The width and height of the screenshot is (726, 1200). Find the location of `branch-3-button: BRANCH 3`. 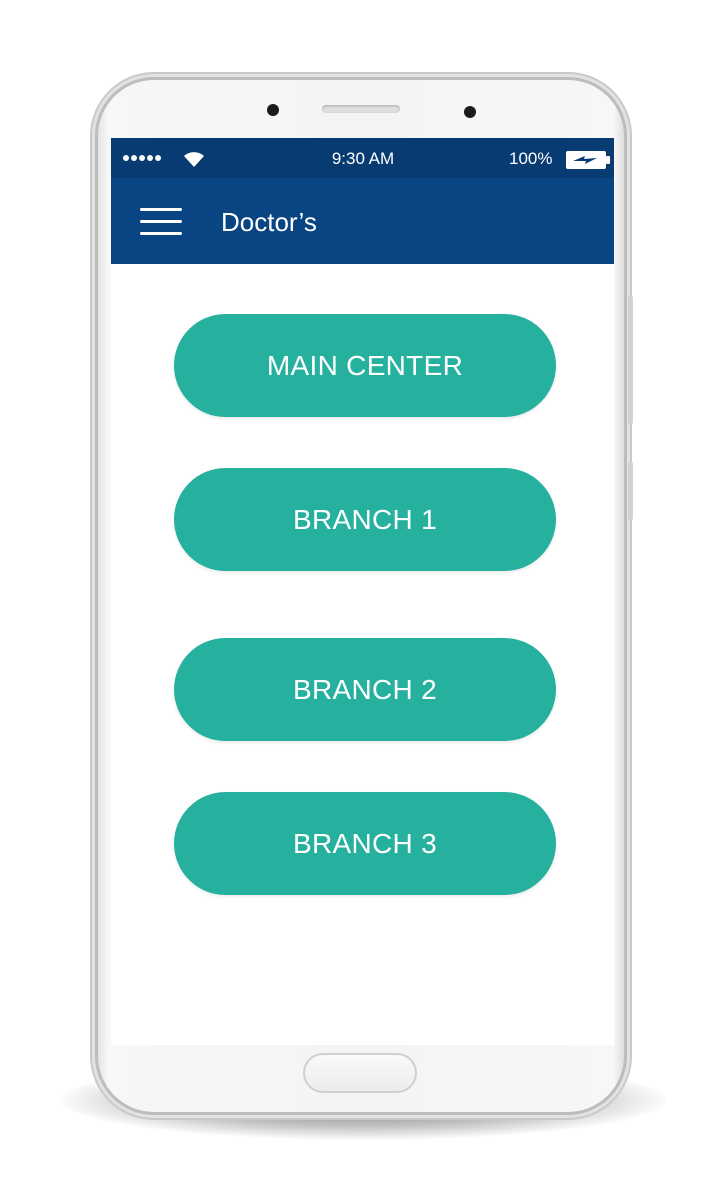

branch-3-button: BRANCH 3 is located at coordinates (365, 843).